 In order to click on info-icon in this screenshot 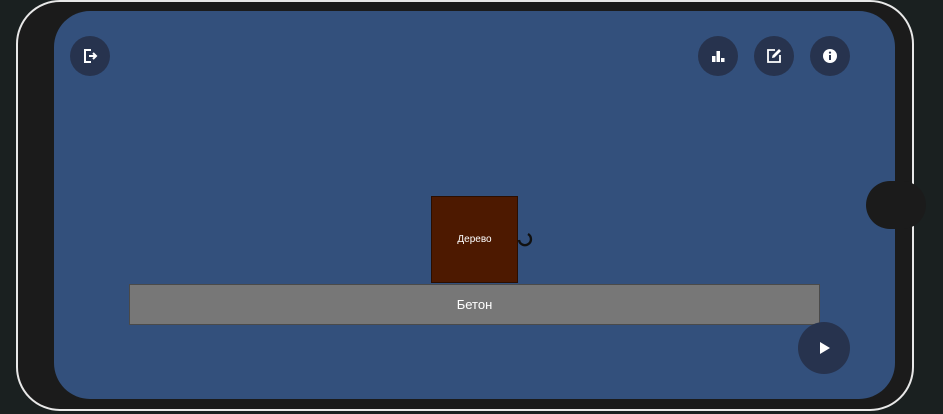, I will do `click(830, 56)`.